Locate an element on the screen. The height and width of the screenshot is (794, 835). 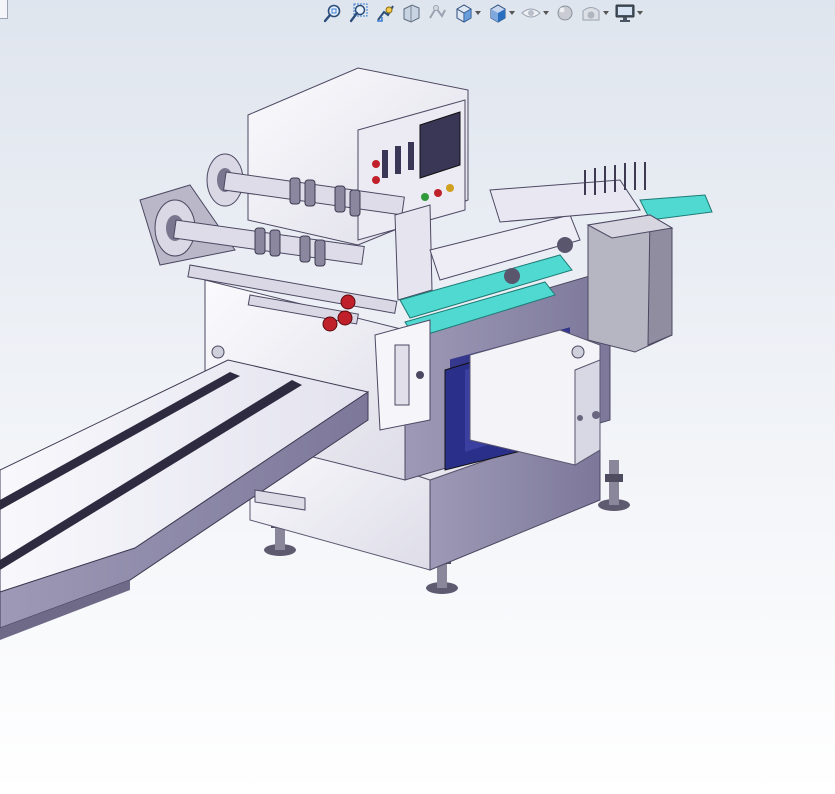
cutter-guard is located at coordinates (630, 283).